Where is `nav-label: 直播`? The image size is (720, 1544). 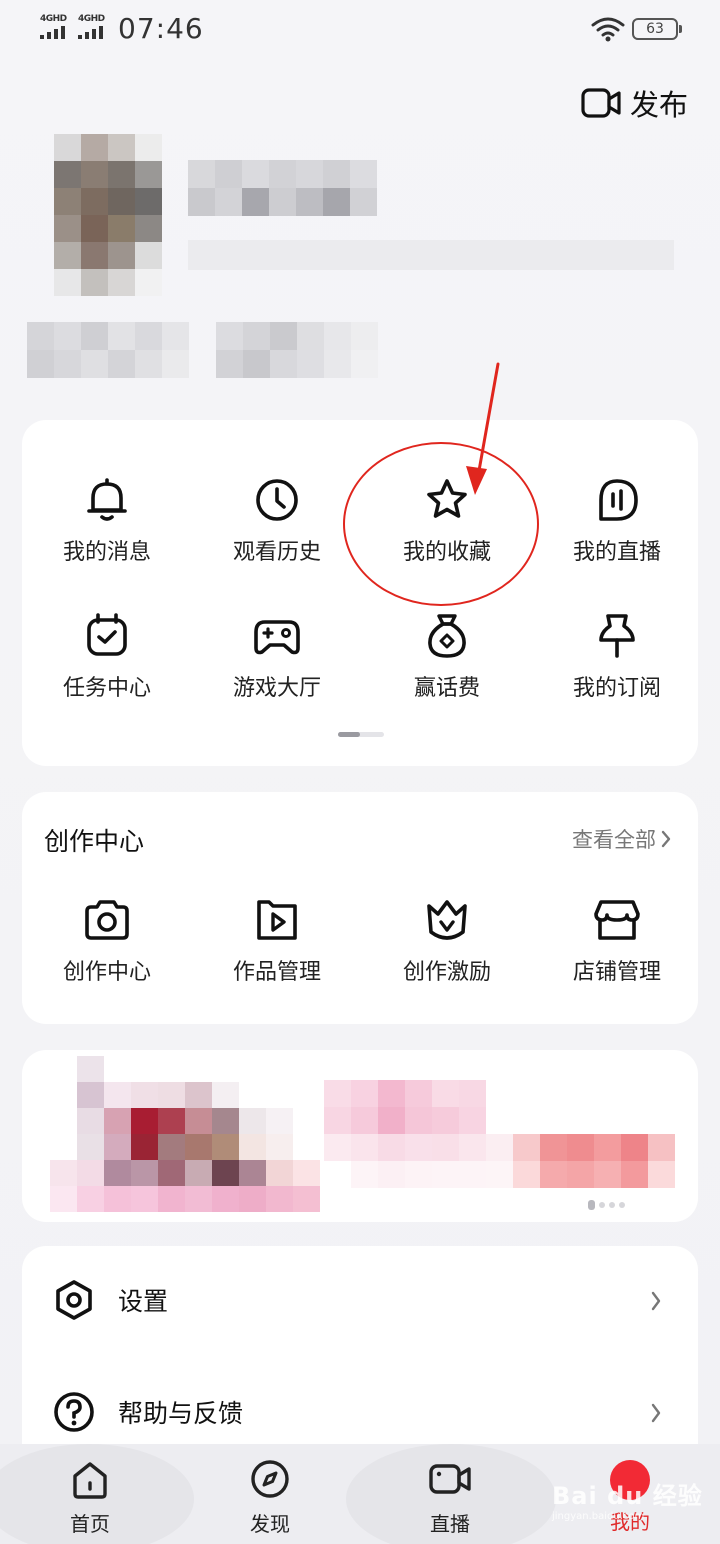
nav-label: 直播 is located at coordinates (450, 1524).